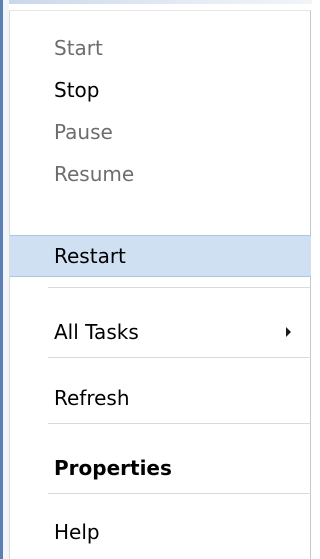 The image size is (320, 559). Describe the element at coordinates (83, 132) in the screenshot. I see `menu-item-pause: Pause` at that location.